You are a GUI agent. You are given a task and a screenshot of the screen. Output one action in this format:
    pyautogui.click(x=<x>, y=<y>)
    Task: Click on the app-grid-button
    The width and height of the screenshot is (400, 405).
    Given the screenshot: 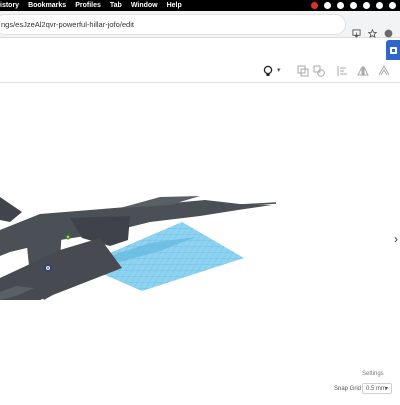 What is the action you would take?
    pyautogui.click(x=393, y=51)
    